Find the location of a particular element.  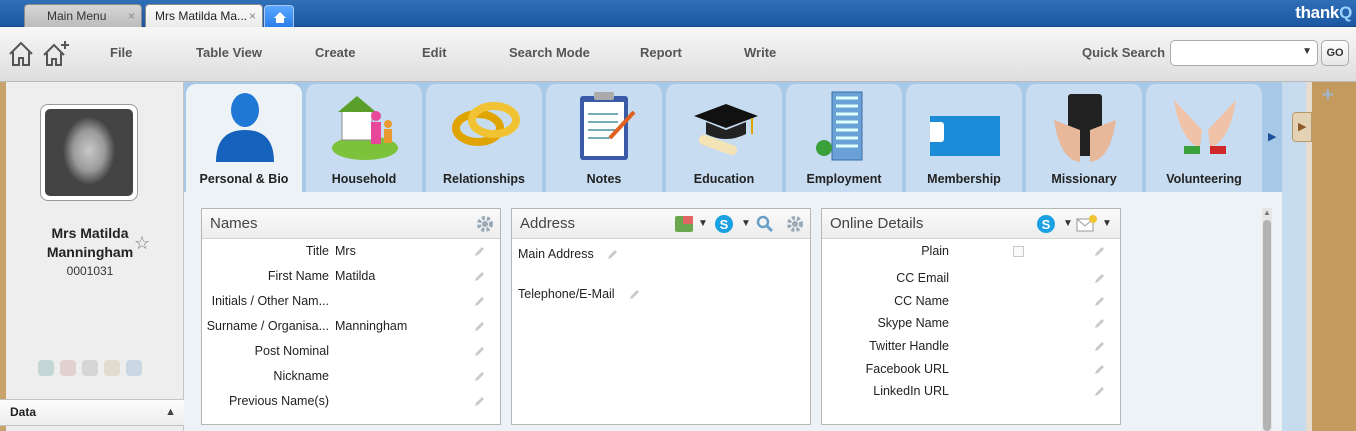

tab-label: Household is located at coordinates (364, 179).